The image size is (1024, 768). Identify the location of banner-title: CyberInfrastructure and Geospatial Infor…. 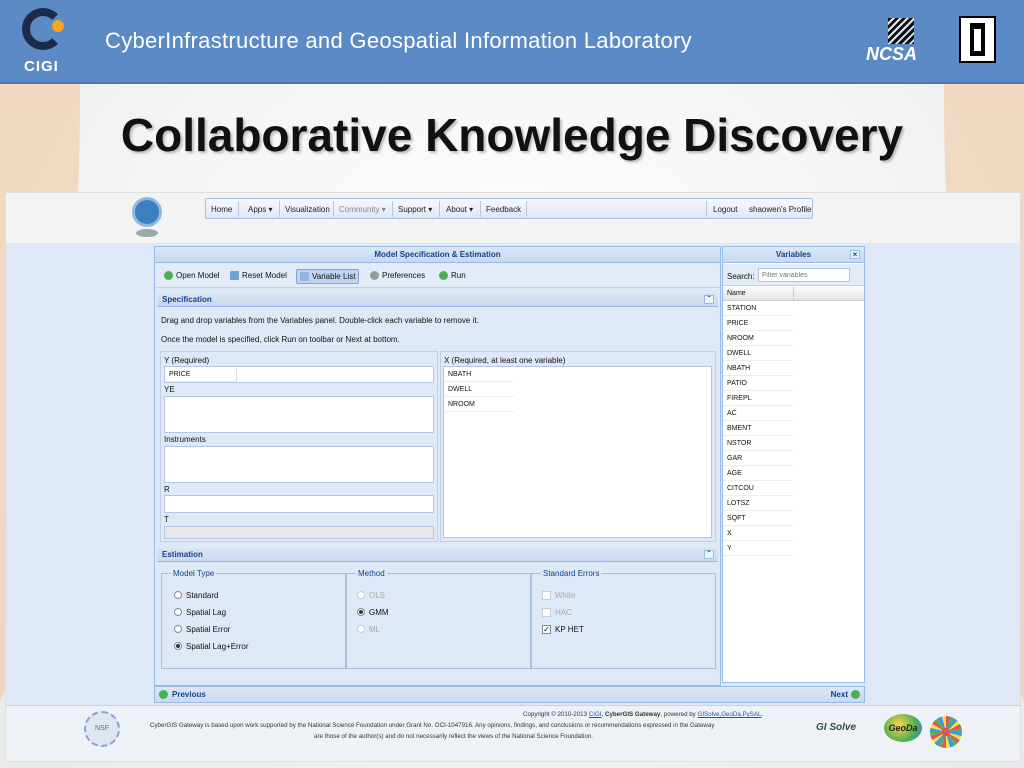
(398, 40).